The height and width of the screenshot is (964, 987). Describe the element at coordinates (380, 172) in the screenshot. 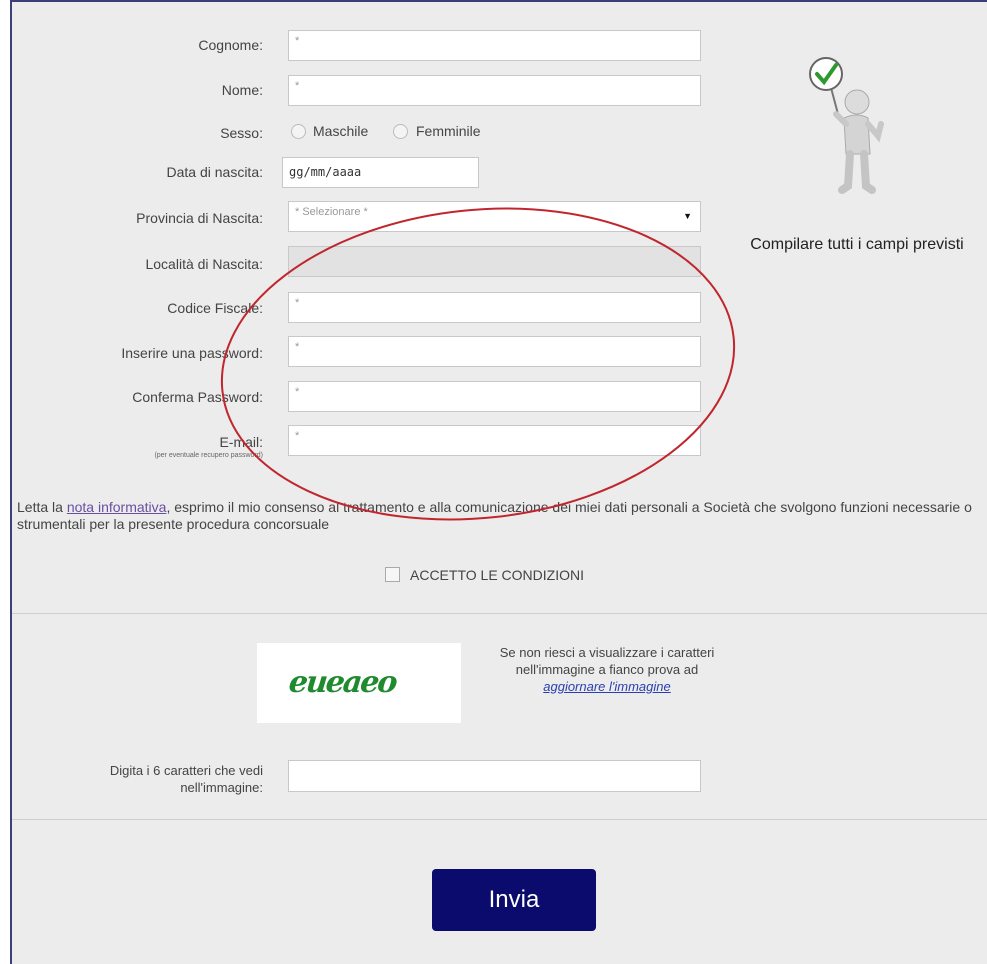

I see `birth-date-input: gg/mm/aaaa` at that location.